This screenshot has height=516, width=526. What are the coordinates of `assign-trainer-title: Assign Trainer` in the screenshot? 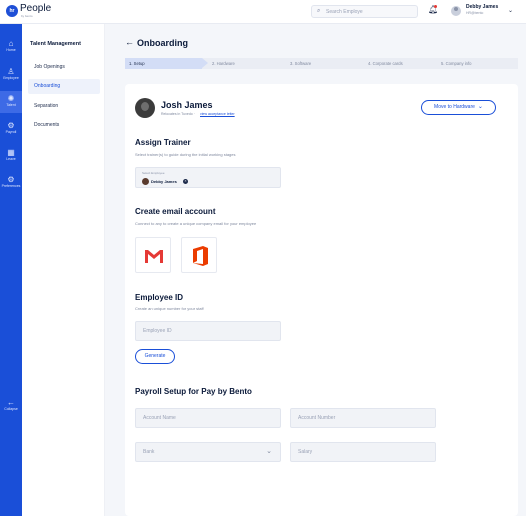 It's located at (163, 142).